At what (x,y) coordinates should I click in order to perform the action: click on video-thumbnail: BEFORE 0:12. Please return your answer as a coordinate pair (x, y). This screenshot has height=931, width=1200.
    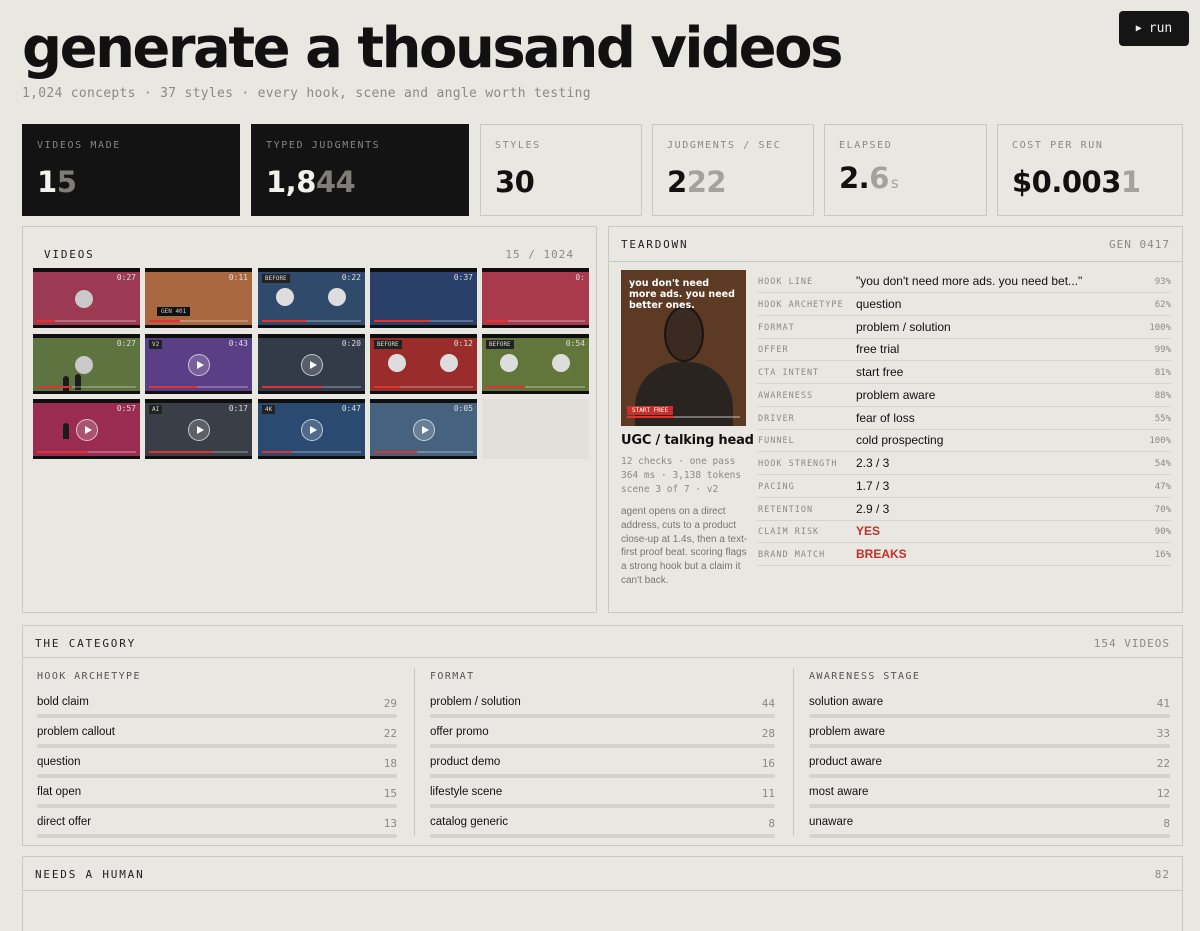
    Looking at the image, I should click on (423, 364).